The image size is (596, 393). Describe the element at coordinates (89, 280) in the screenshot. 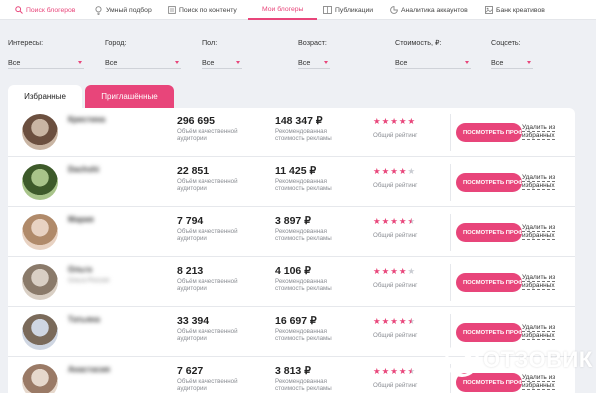

I see `blogger-subtitle: Ольга Россия` at that location.